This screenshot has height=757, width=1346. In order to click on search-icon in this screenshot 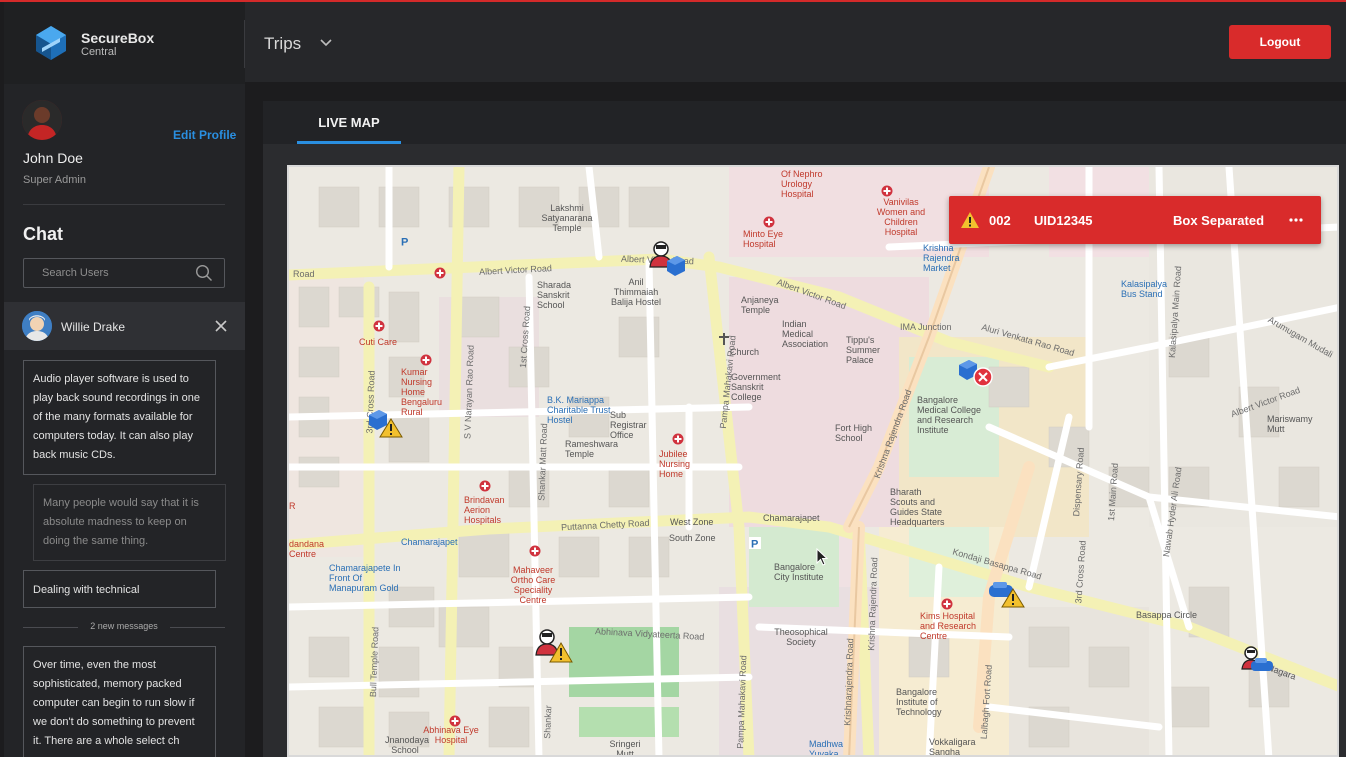, I will do `click(204, 273)`.